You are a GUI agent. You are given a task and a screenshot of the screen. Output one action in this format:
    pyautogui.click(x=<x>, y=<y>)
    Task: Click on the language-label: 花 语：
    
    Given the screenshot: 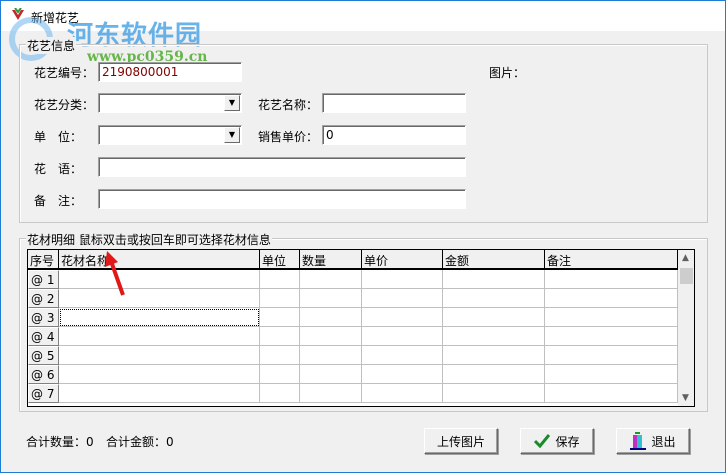 What is the action you would take?
    pyautogui.click(x=58, y=169)
    